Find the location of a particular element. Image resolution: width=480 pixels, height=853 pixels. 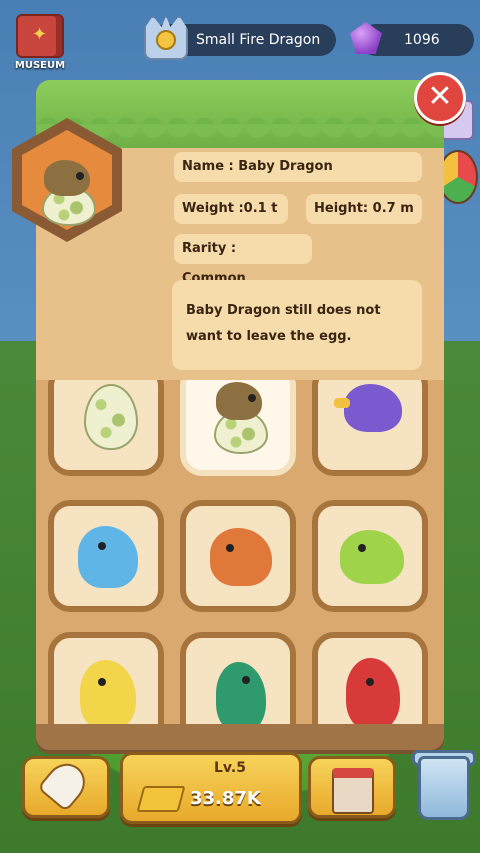

grid-cell-green-dino is located at coordinates (370, 556).